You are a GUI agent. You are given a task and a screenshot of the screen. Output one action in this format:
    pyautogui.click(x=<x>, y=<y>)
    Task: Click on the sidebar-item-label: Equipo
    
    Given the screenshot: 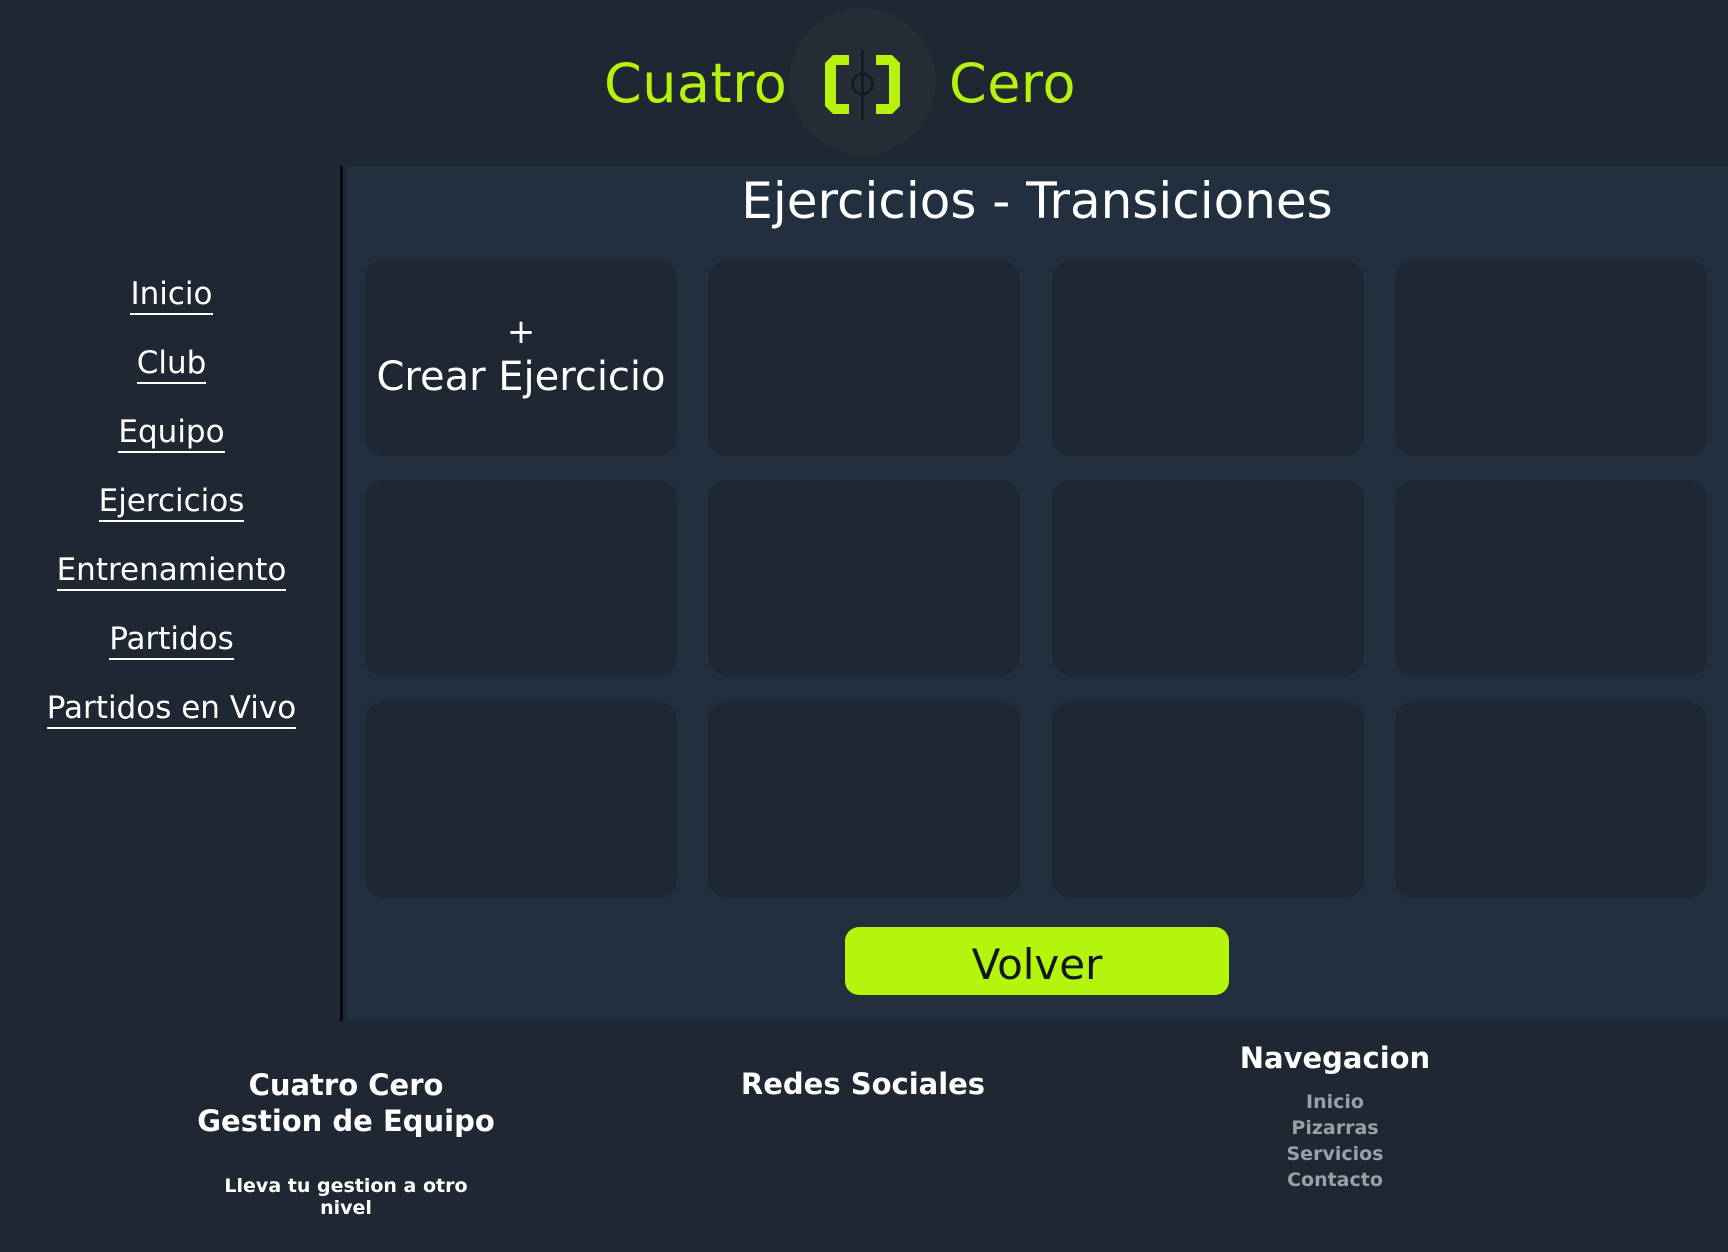 What is the action you would take?
    pyautogui.click(x=171, y=434)
    